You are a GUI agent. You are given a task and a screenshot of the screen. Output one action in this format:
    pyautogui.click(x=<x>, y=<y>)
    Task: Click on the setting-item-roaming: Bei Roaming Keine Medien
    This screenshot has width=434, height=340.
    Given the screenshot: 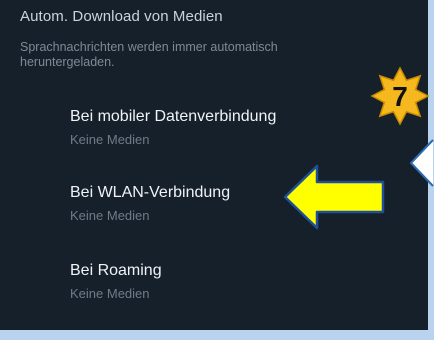 What is the action you would take?
    pyautogui.click(x=220, y=281)
    